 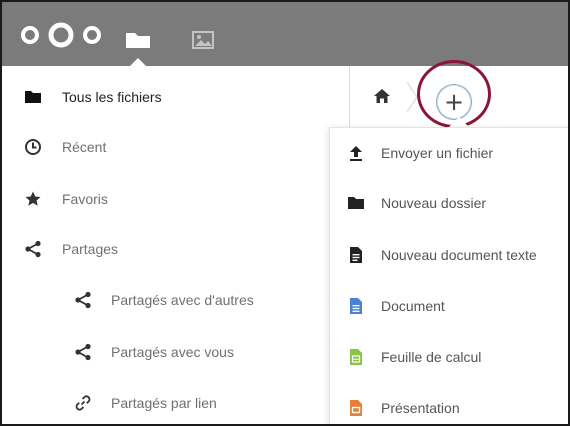 I want to click on sidebar-item-label: Favoris, so click(x=85, y=199).